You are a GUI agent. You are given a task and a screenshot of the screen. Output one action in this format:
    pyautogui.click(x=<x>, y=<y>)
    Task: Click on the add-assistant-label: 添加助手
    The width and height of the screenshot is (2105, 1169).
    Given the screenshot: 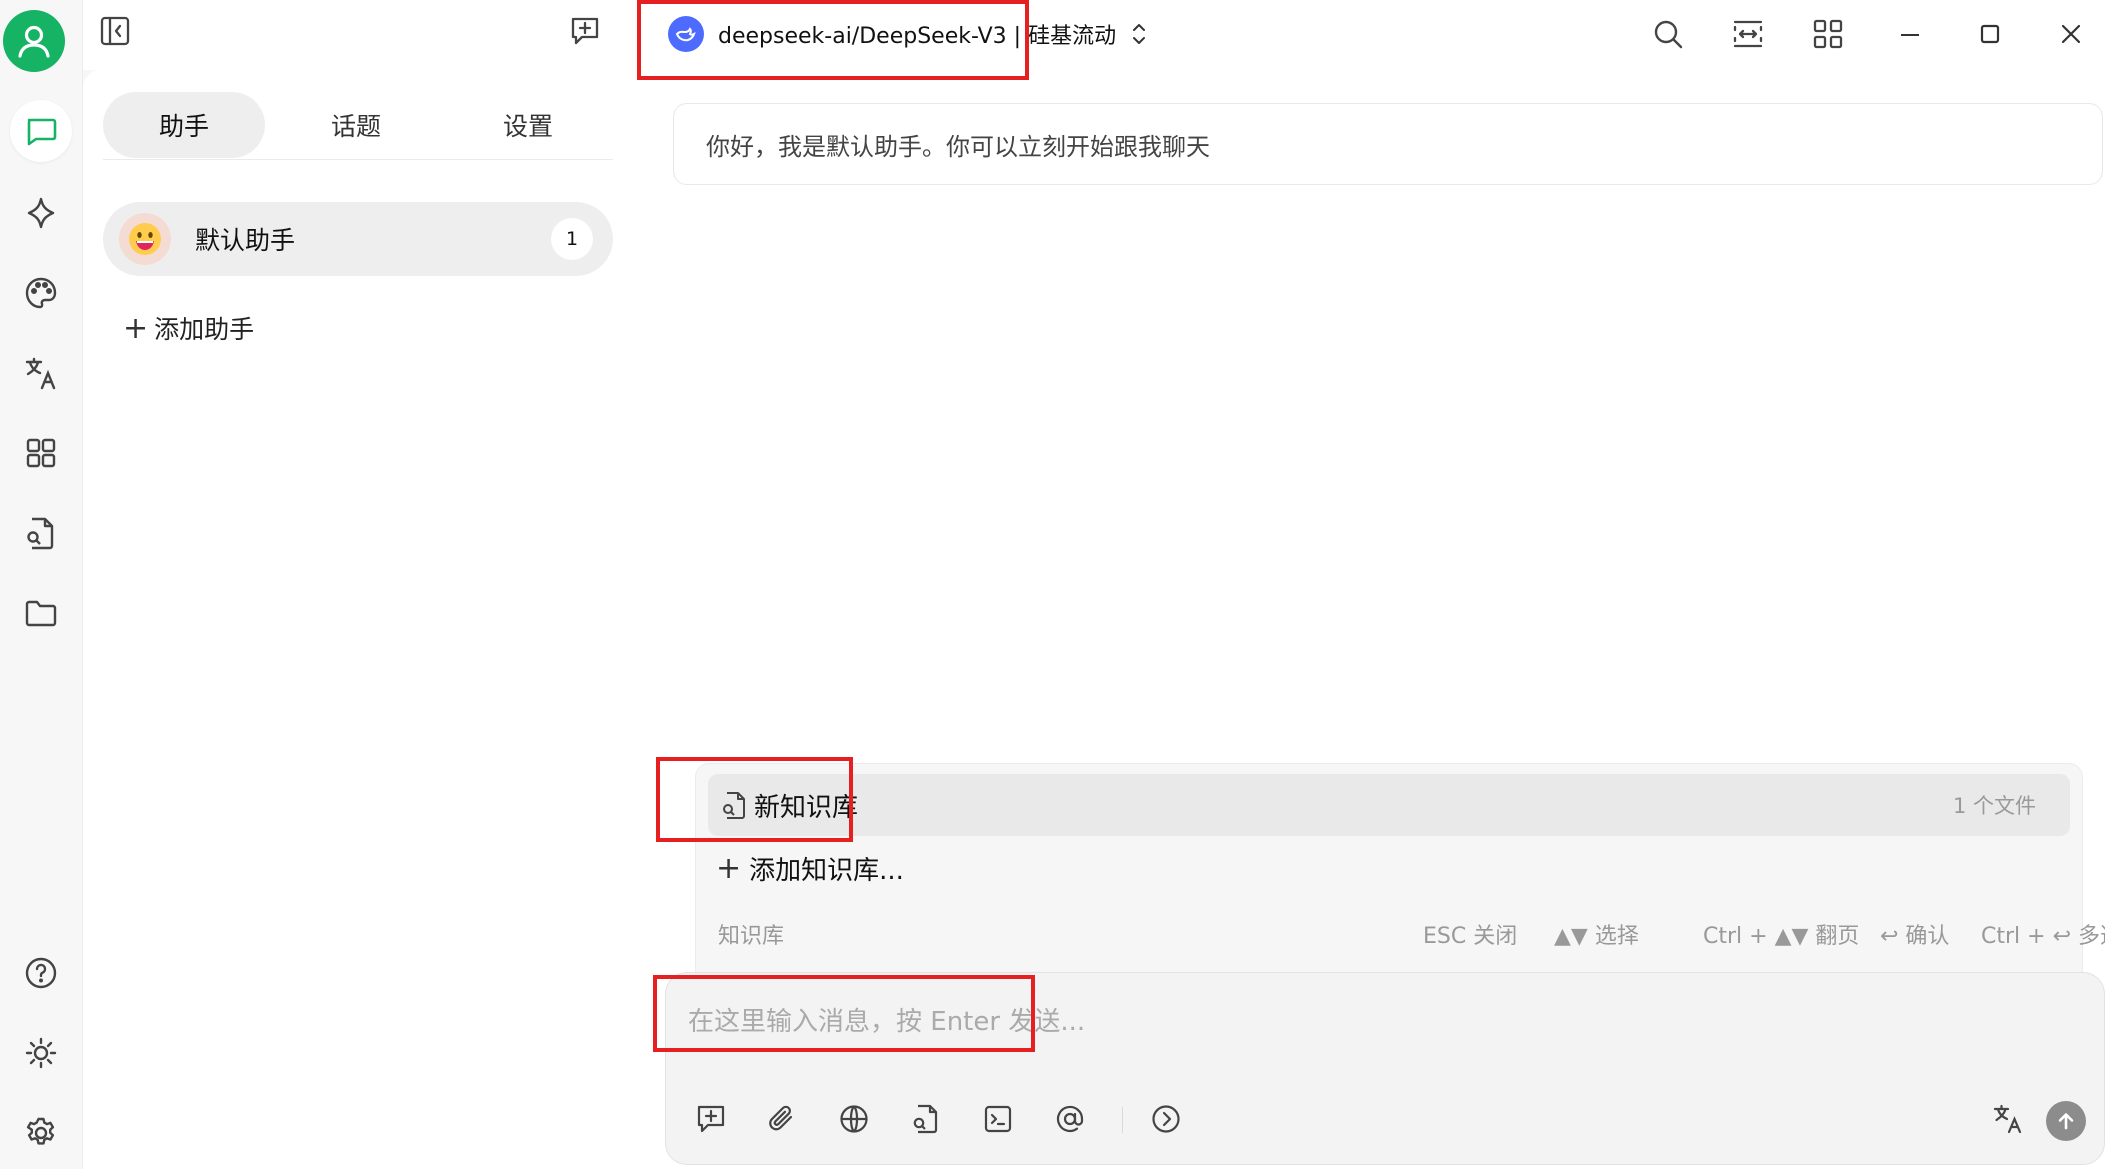 What is the action you would take?
    pyautogui.click(x=204, y=329)
    